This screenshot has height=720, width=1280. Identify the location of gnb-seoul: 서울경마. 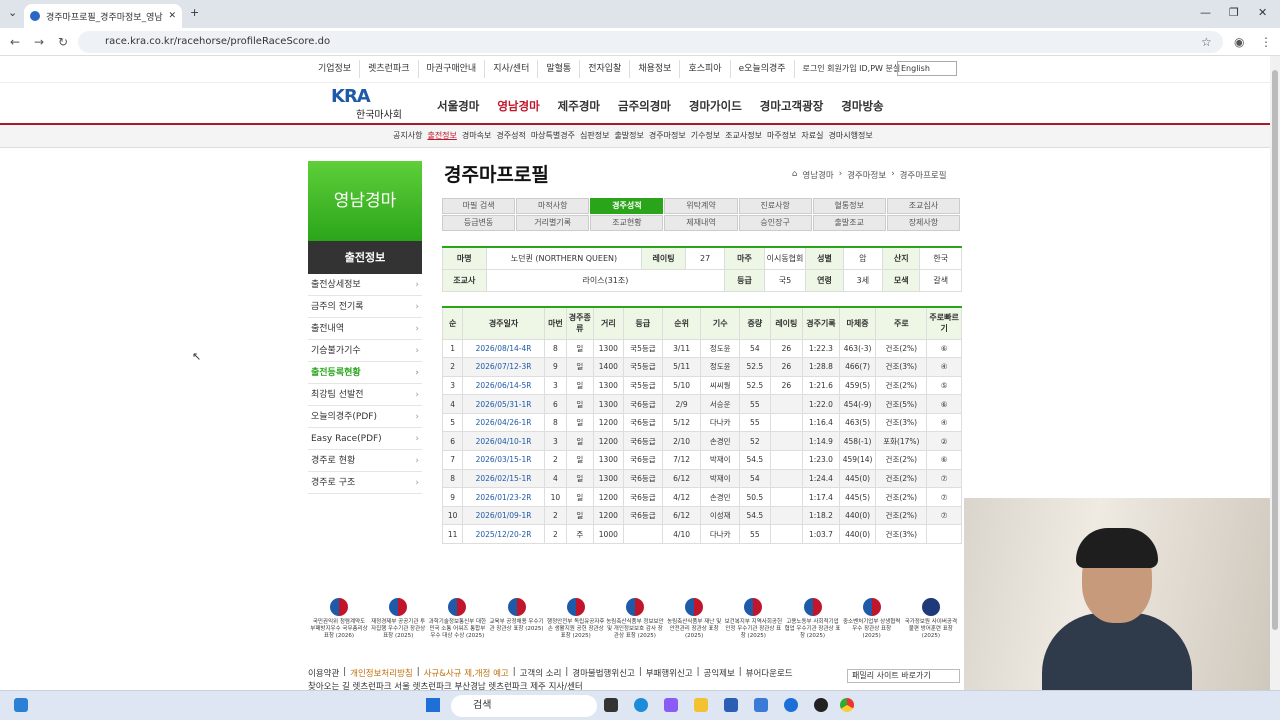
(458, 106).